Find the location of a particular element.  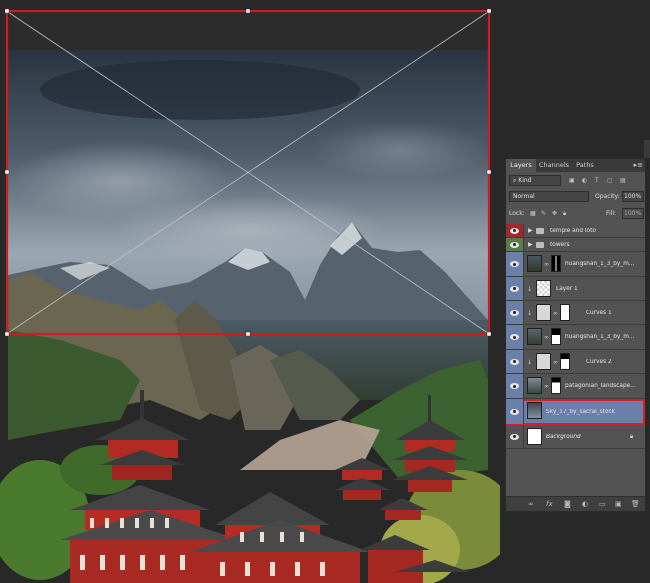

lock-icon: 🔒︎ is located at coordinates (631, 437).